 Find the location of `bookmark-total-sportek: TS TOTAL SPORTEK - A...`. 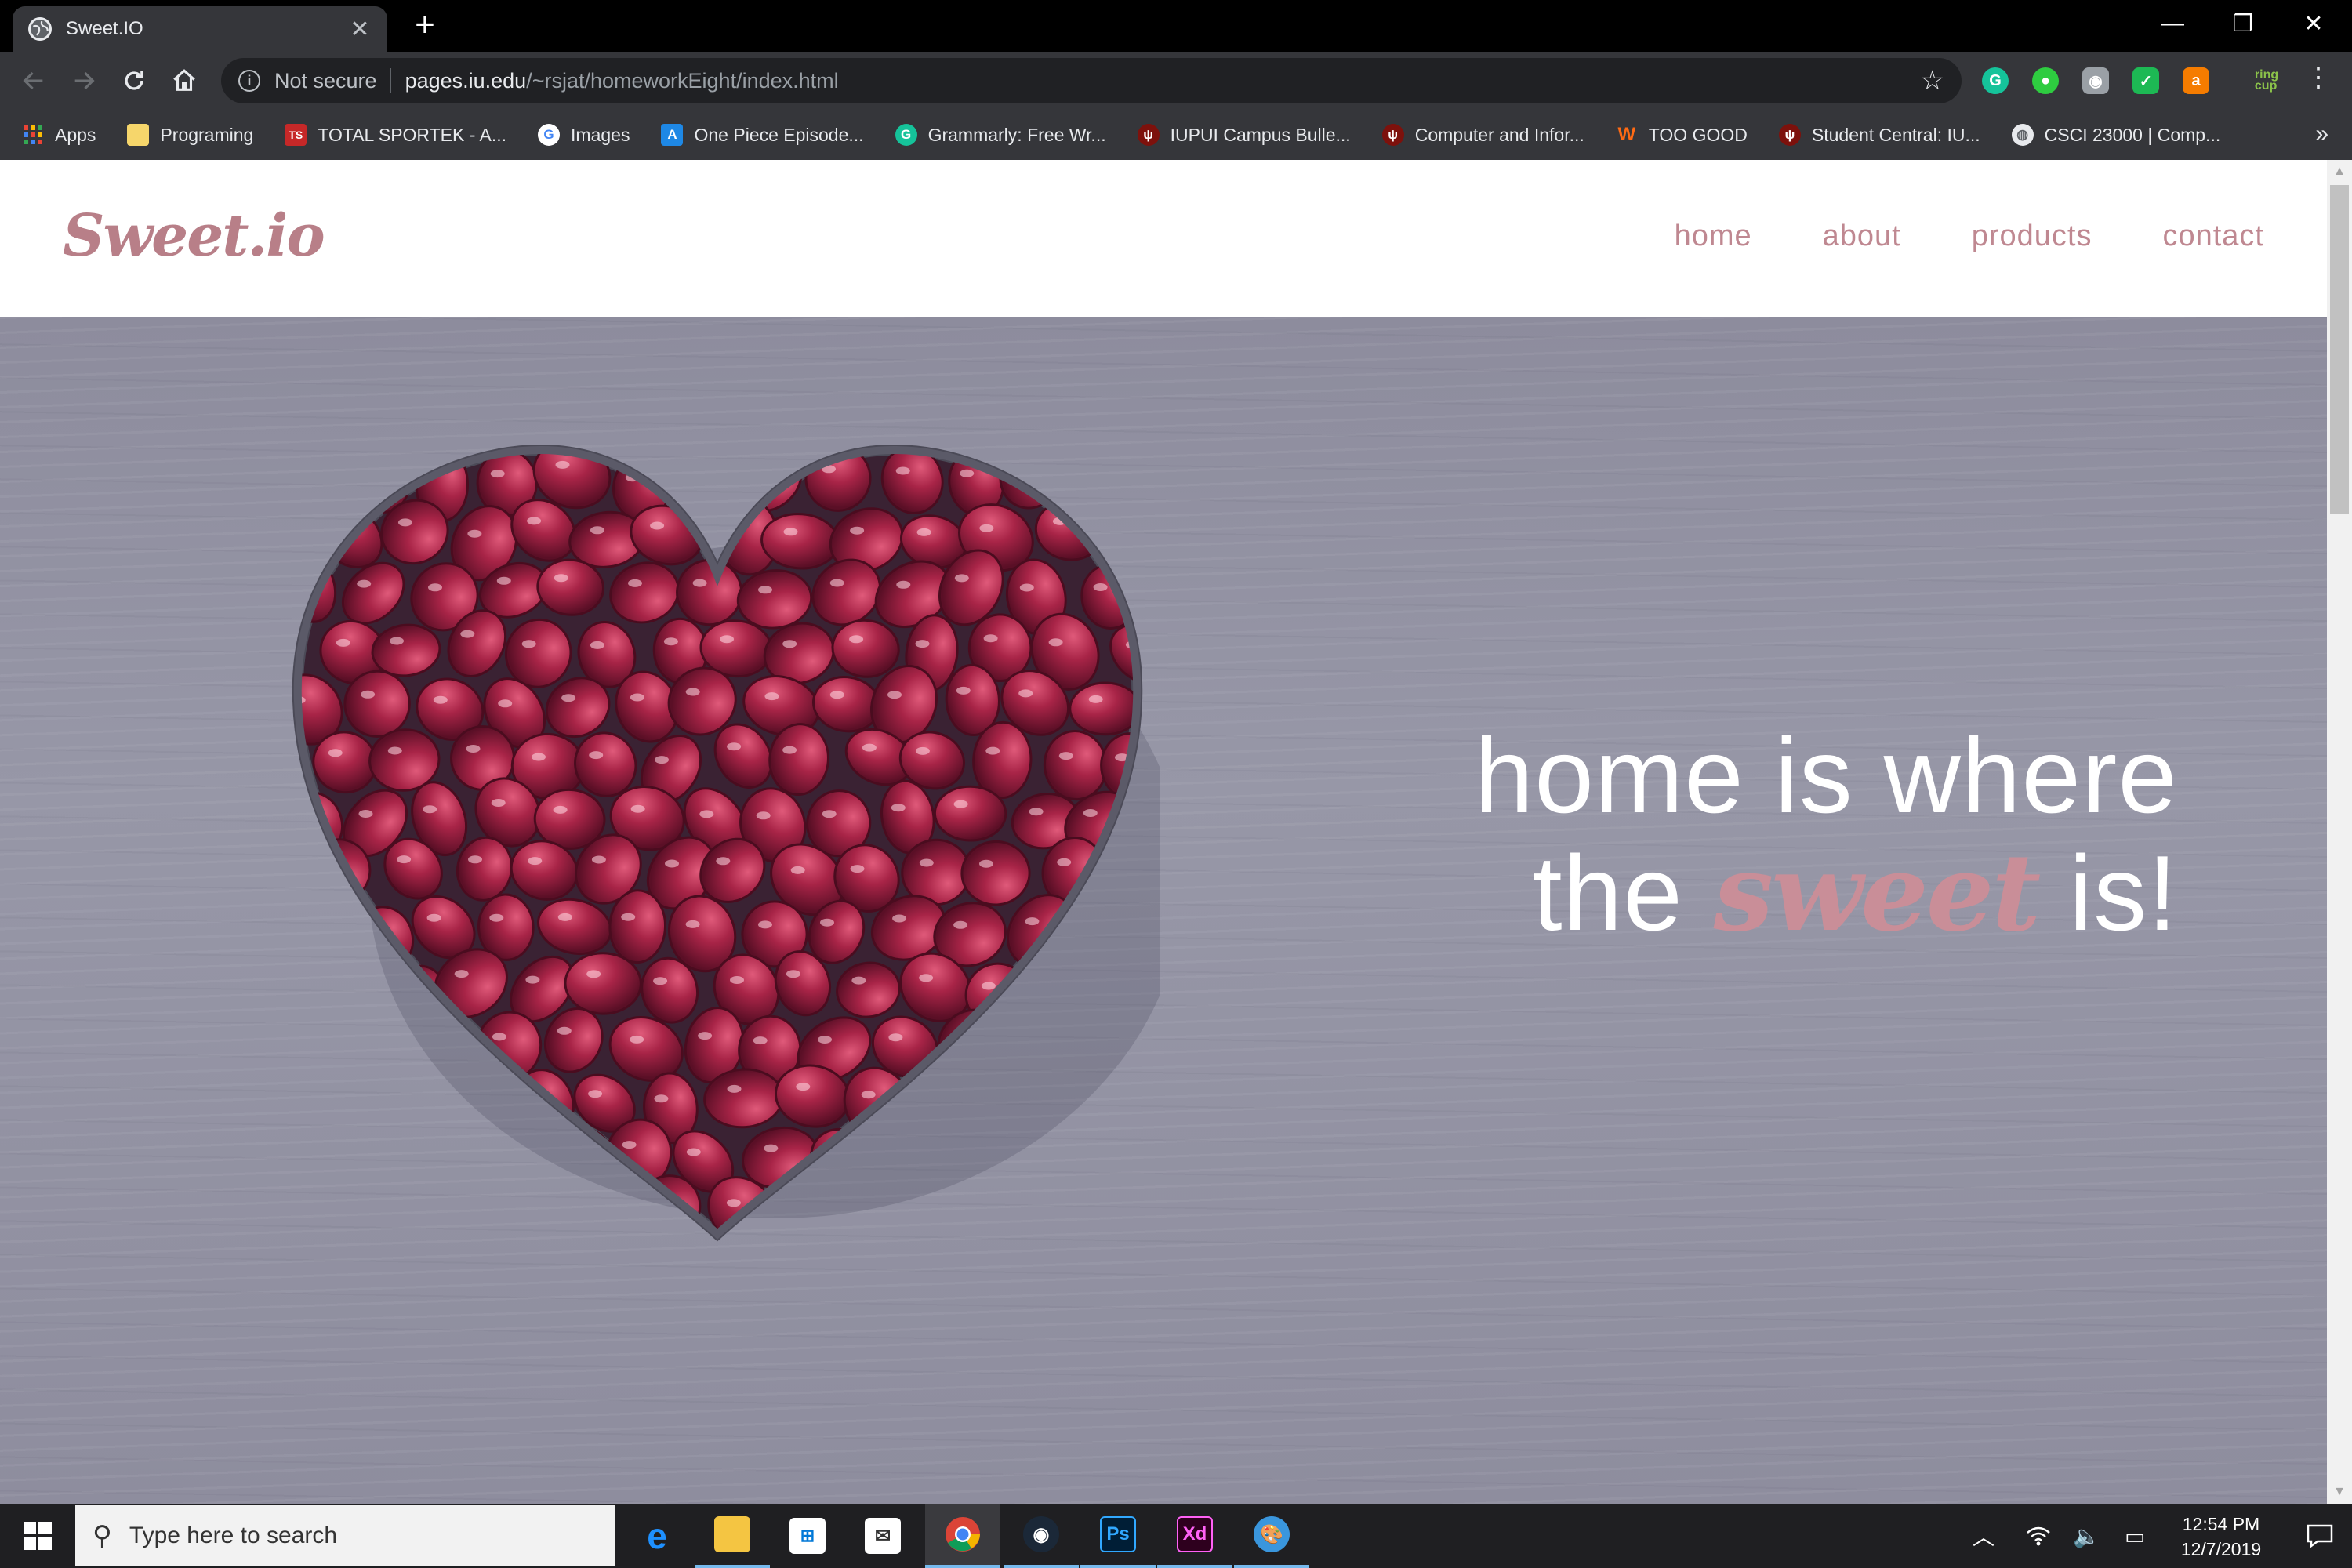

bookmark-total-sportek: TS TOTAL SPORTEK - A... is located at coordinates (395, 135).